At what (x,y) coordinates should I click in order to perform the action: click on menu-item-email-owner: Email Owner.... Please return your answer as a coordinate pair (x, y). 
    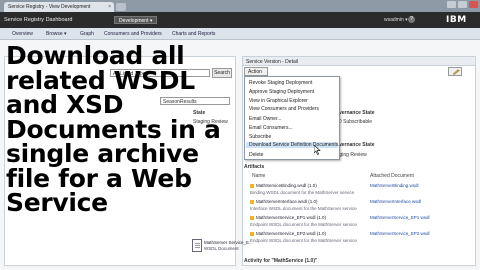
    Looking at the image, I should click on (265, 119).